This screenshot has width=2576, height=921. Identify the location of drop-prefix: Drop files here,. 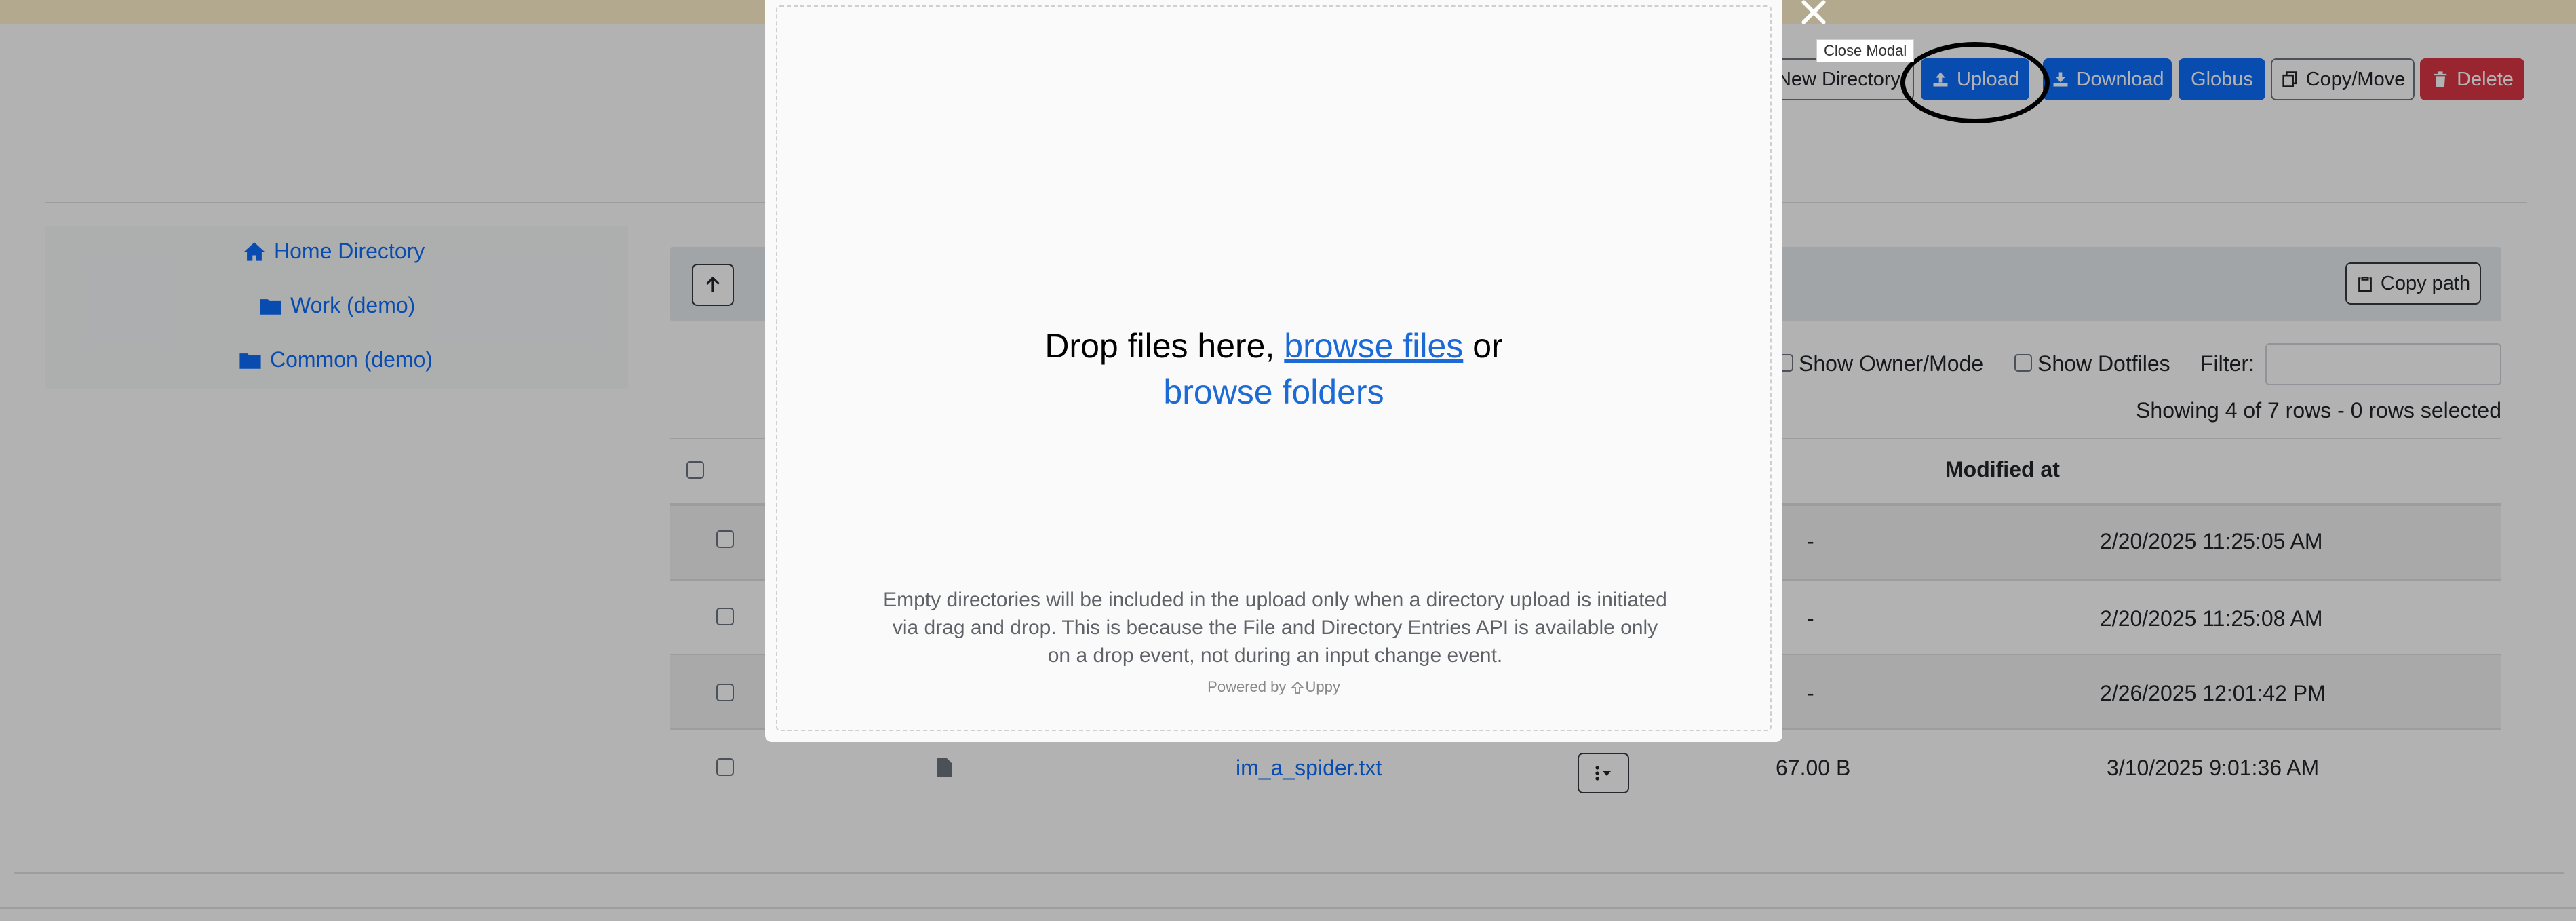
(1160, 346).